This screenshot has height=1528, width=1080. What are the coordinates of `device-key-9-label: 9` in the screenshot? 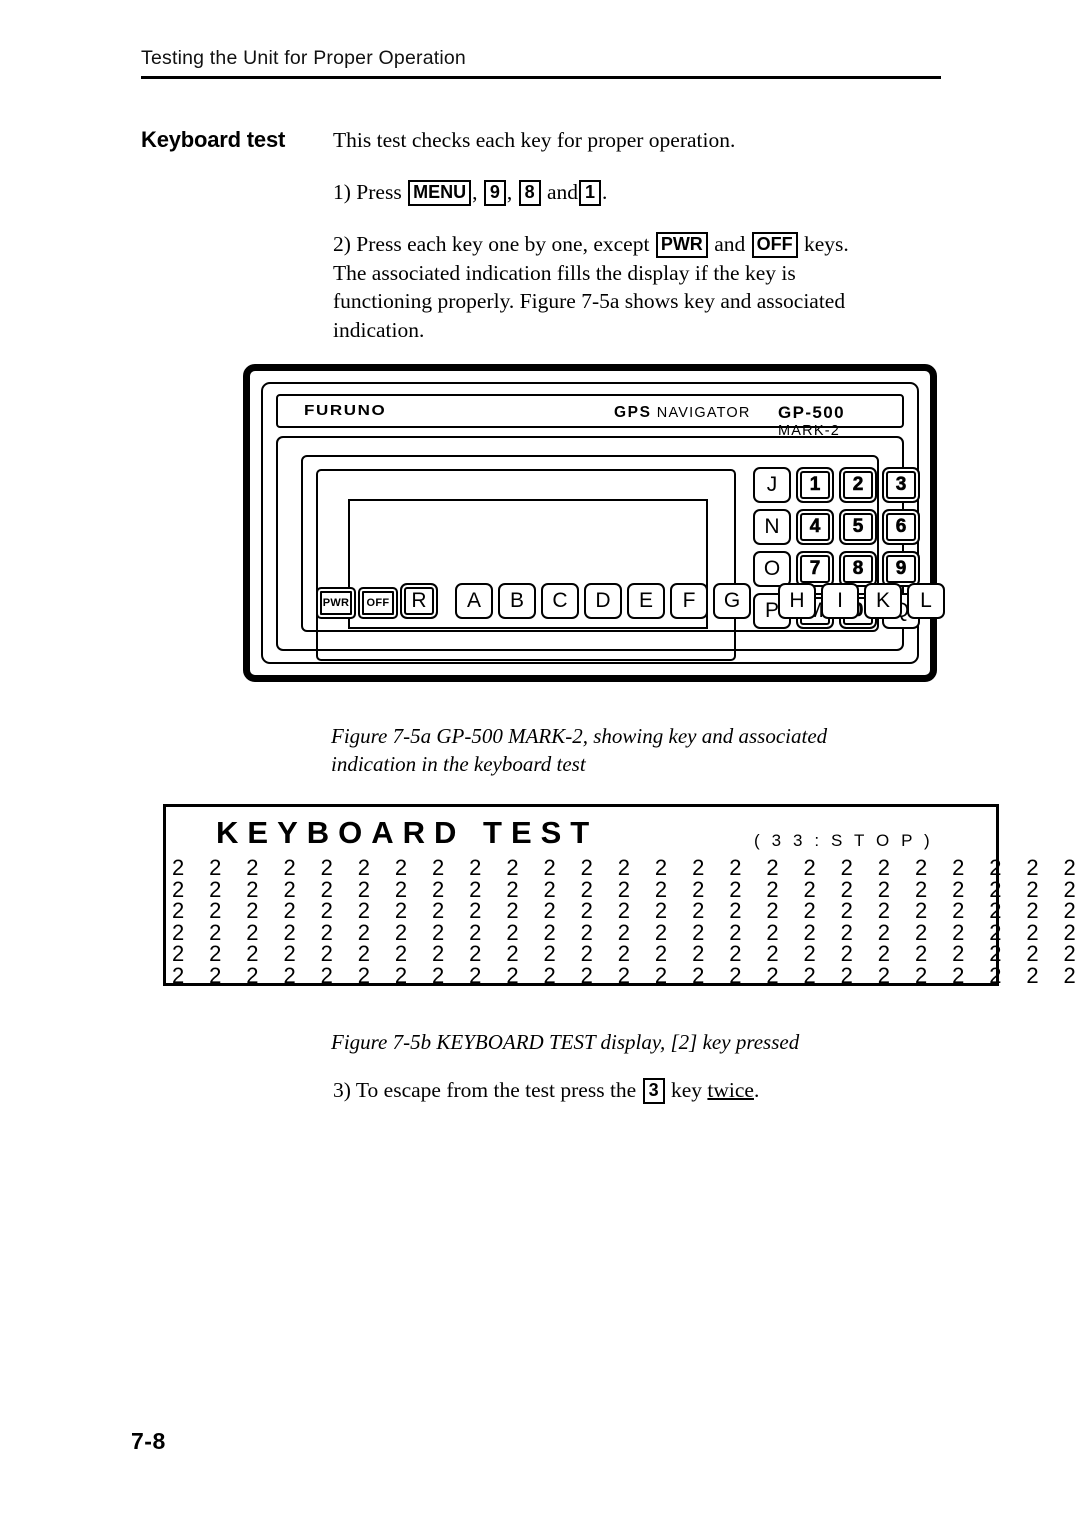 It's located at (901, 569).